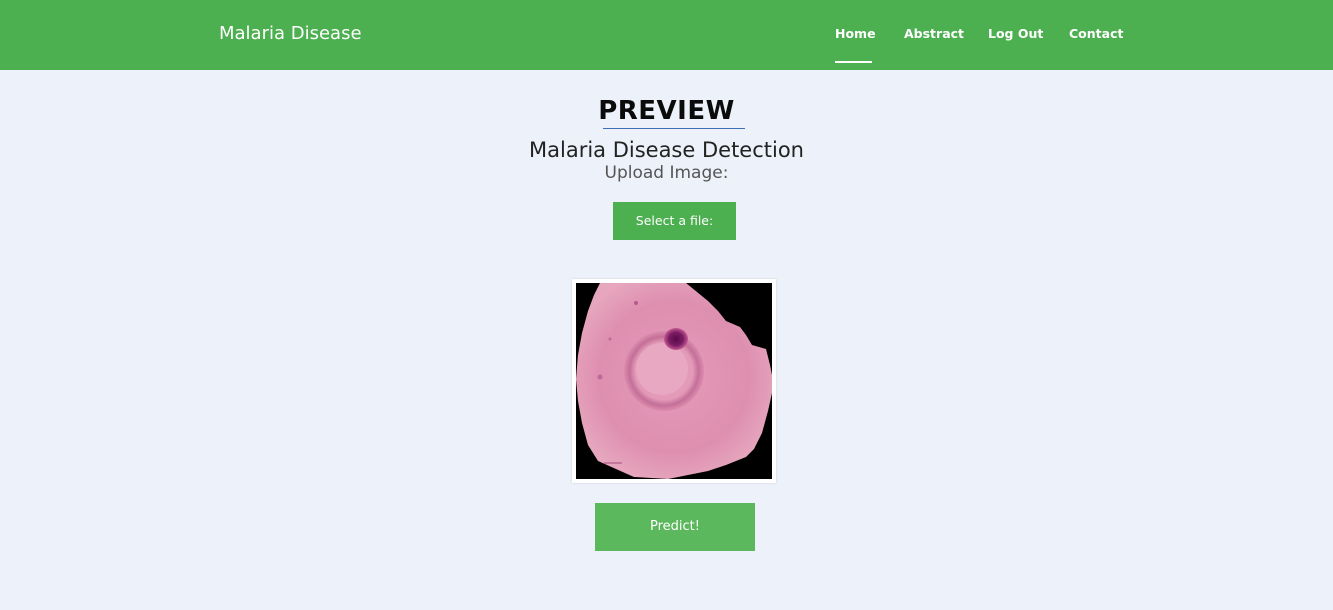 Image resolution: width=1333 pixels, height=610 pixels. Describe the element at coordinates (675, 527) in the screenshot. I see `predict-button: Predict!` at that location.